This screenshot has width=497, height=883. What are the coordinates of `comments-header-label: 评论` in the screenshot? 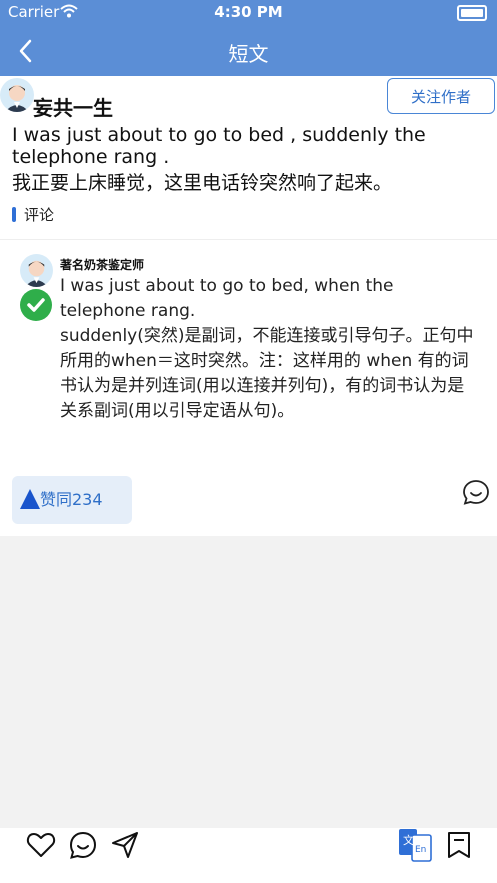 It's located at (39, 215).